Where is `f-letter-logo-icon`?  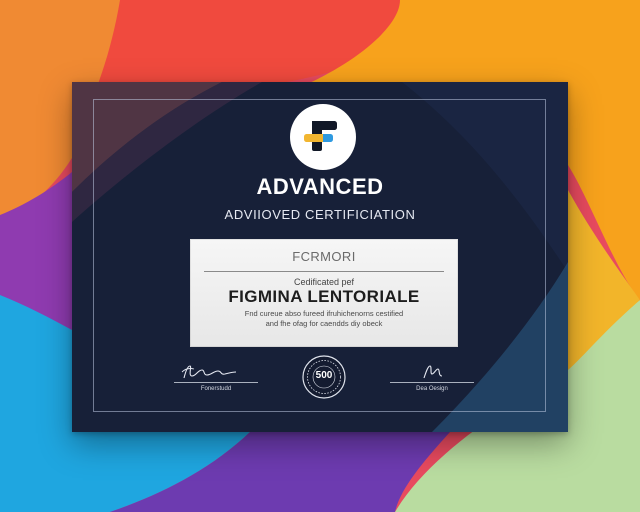 f-letter-logo-icon is located at coordinates (320, 136).